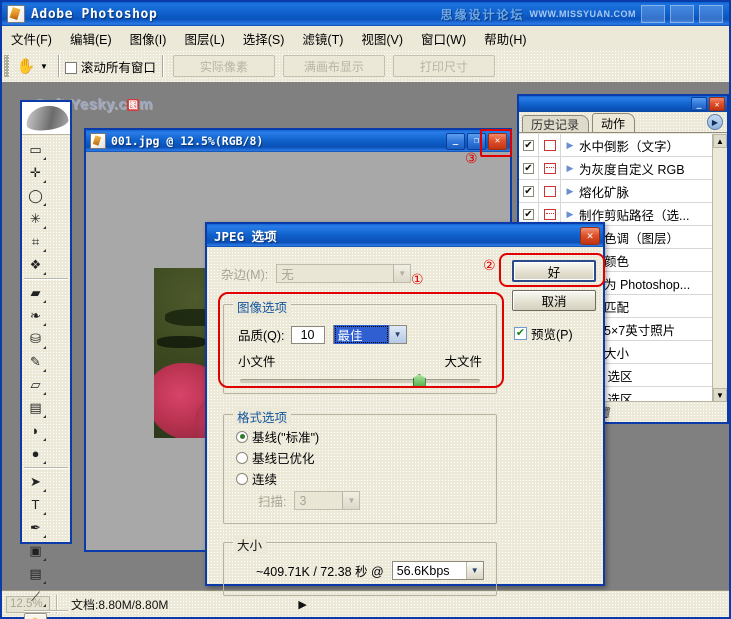 This screenshot has width=731, height=619. Describe the element at coordinates (35, 453) in the screenshot. I see `dodge-tool-icon: ●` at that location.